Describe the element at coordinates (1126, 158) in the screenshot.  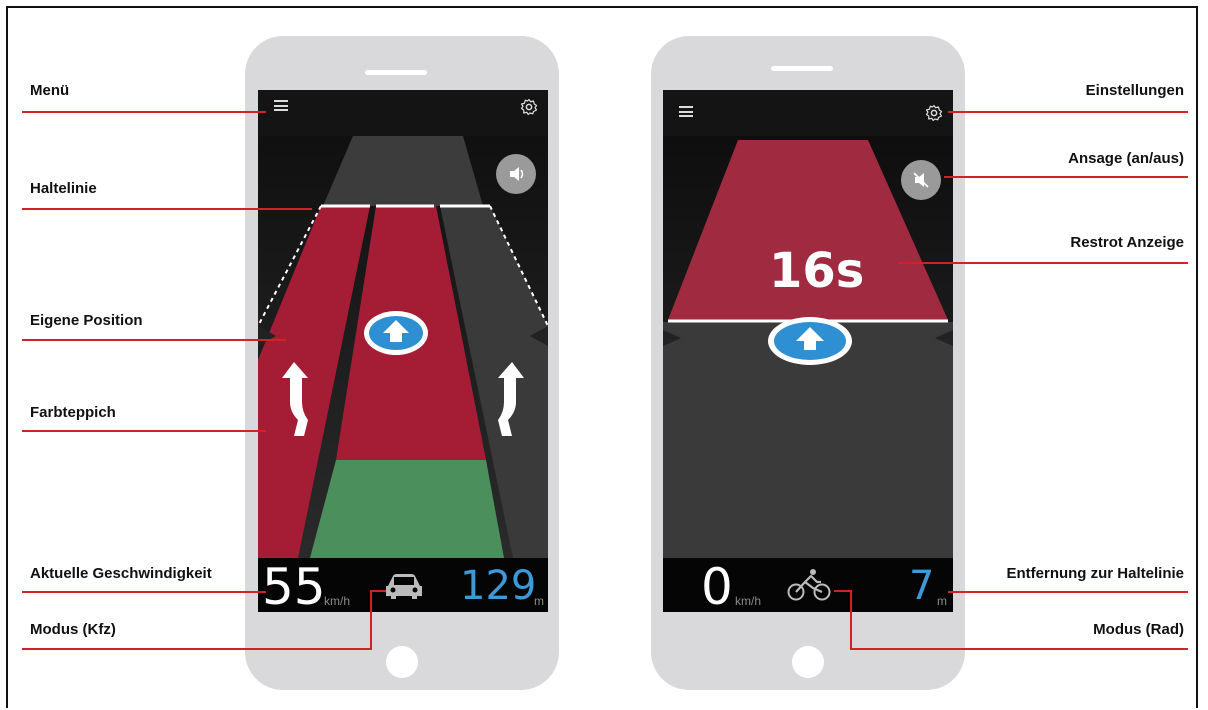
I see `label-announcement: Ansage (an/aus)` at that location.